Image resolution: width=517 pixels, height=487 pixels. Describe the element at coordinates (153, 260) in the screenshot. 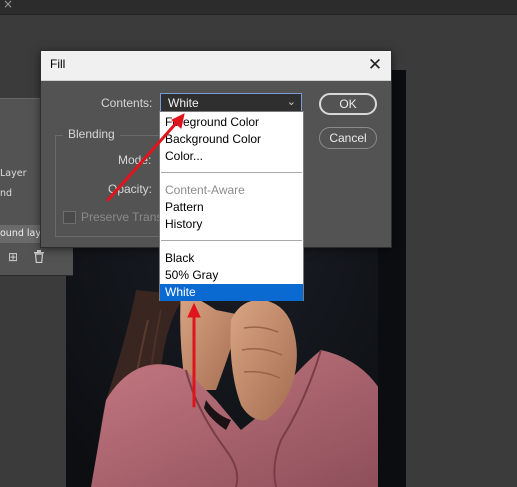

I see `annotation-arrows` at that location.